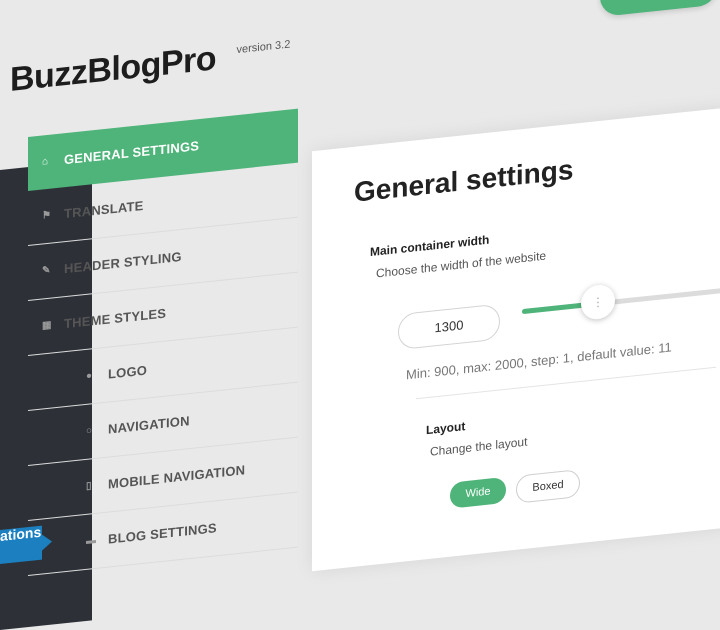 This screenshot has width=720, height=630. What do you see at coordinates (46, 270) in the screenshot?
I see `pencil-icon: ✎` at bounding box center [46, 270].